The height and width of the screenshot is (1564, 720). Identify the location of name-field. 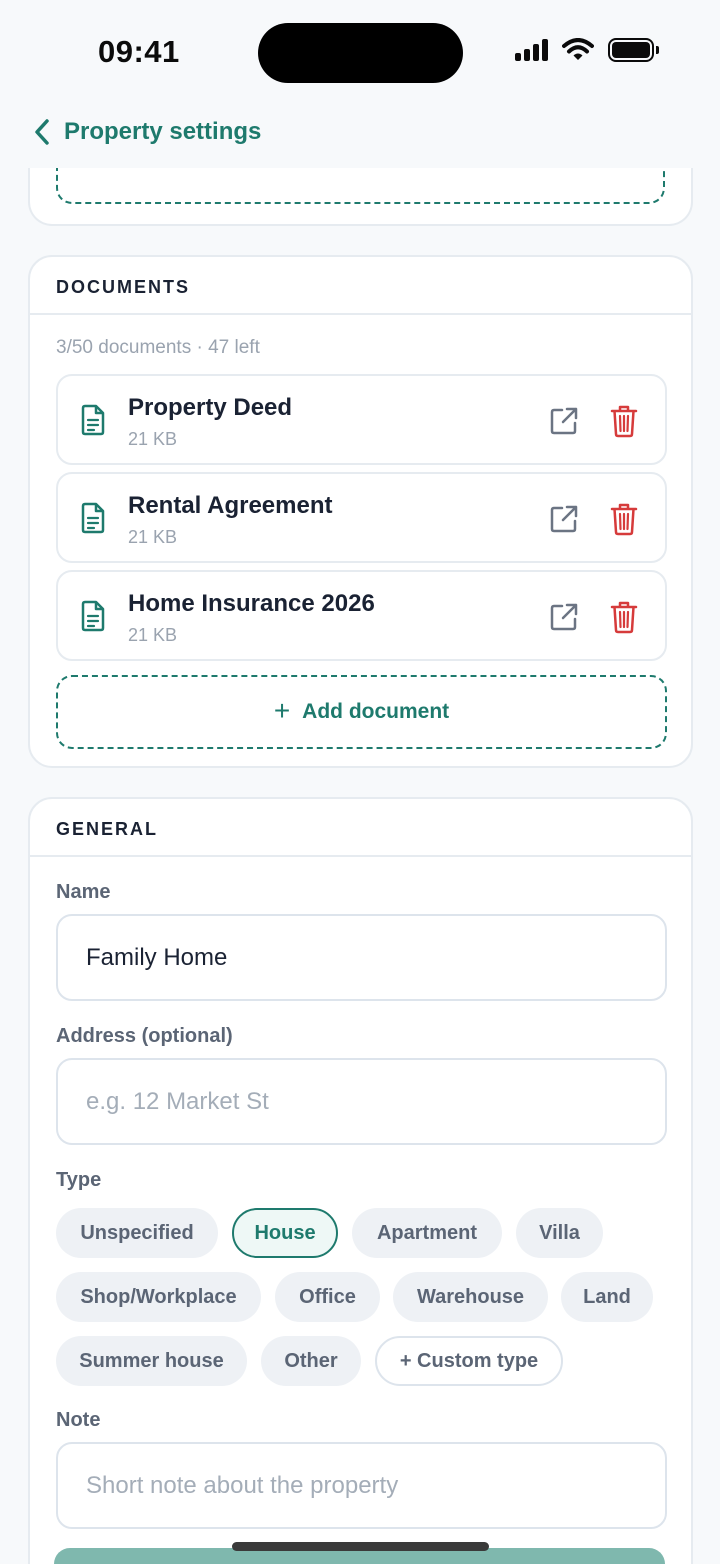
(361, 957).